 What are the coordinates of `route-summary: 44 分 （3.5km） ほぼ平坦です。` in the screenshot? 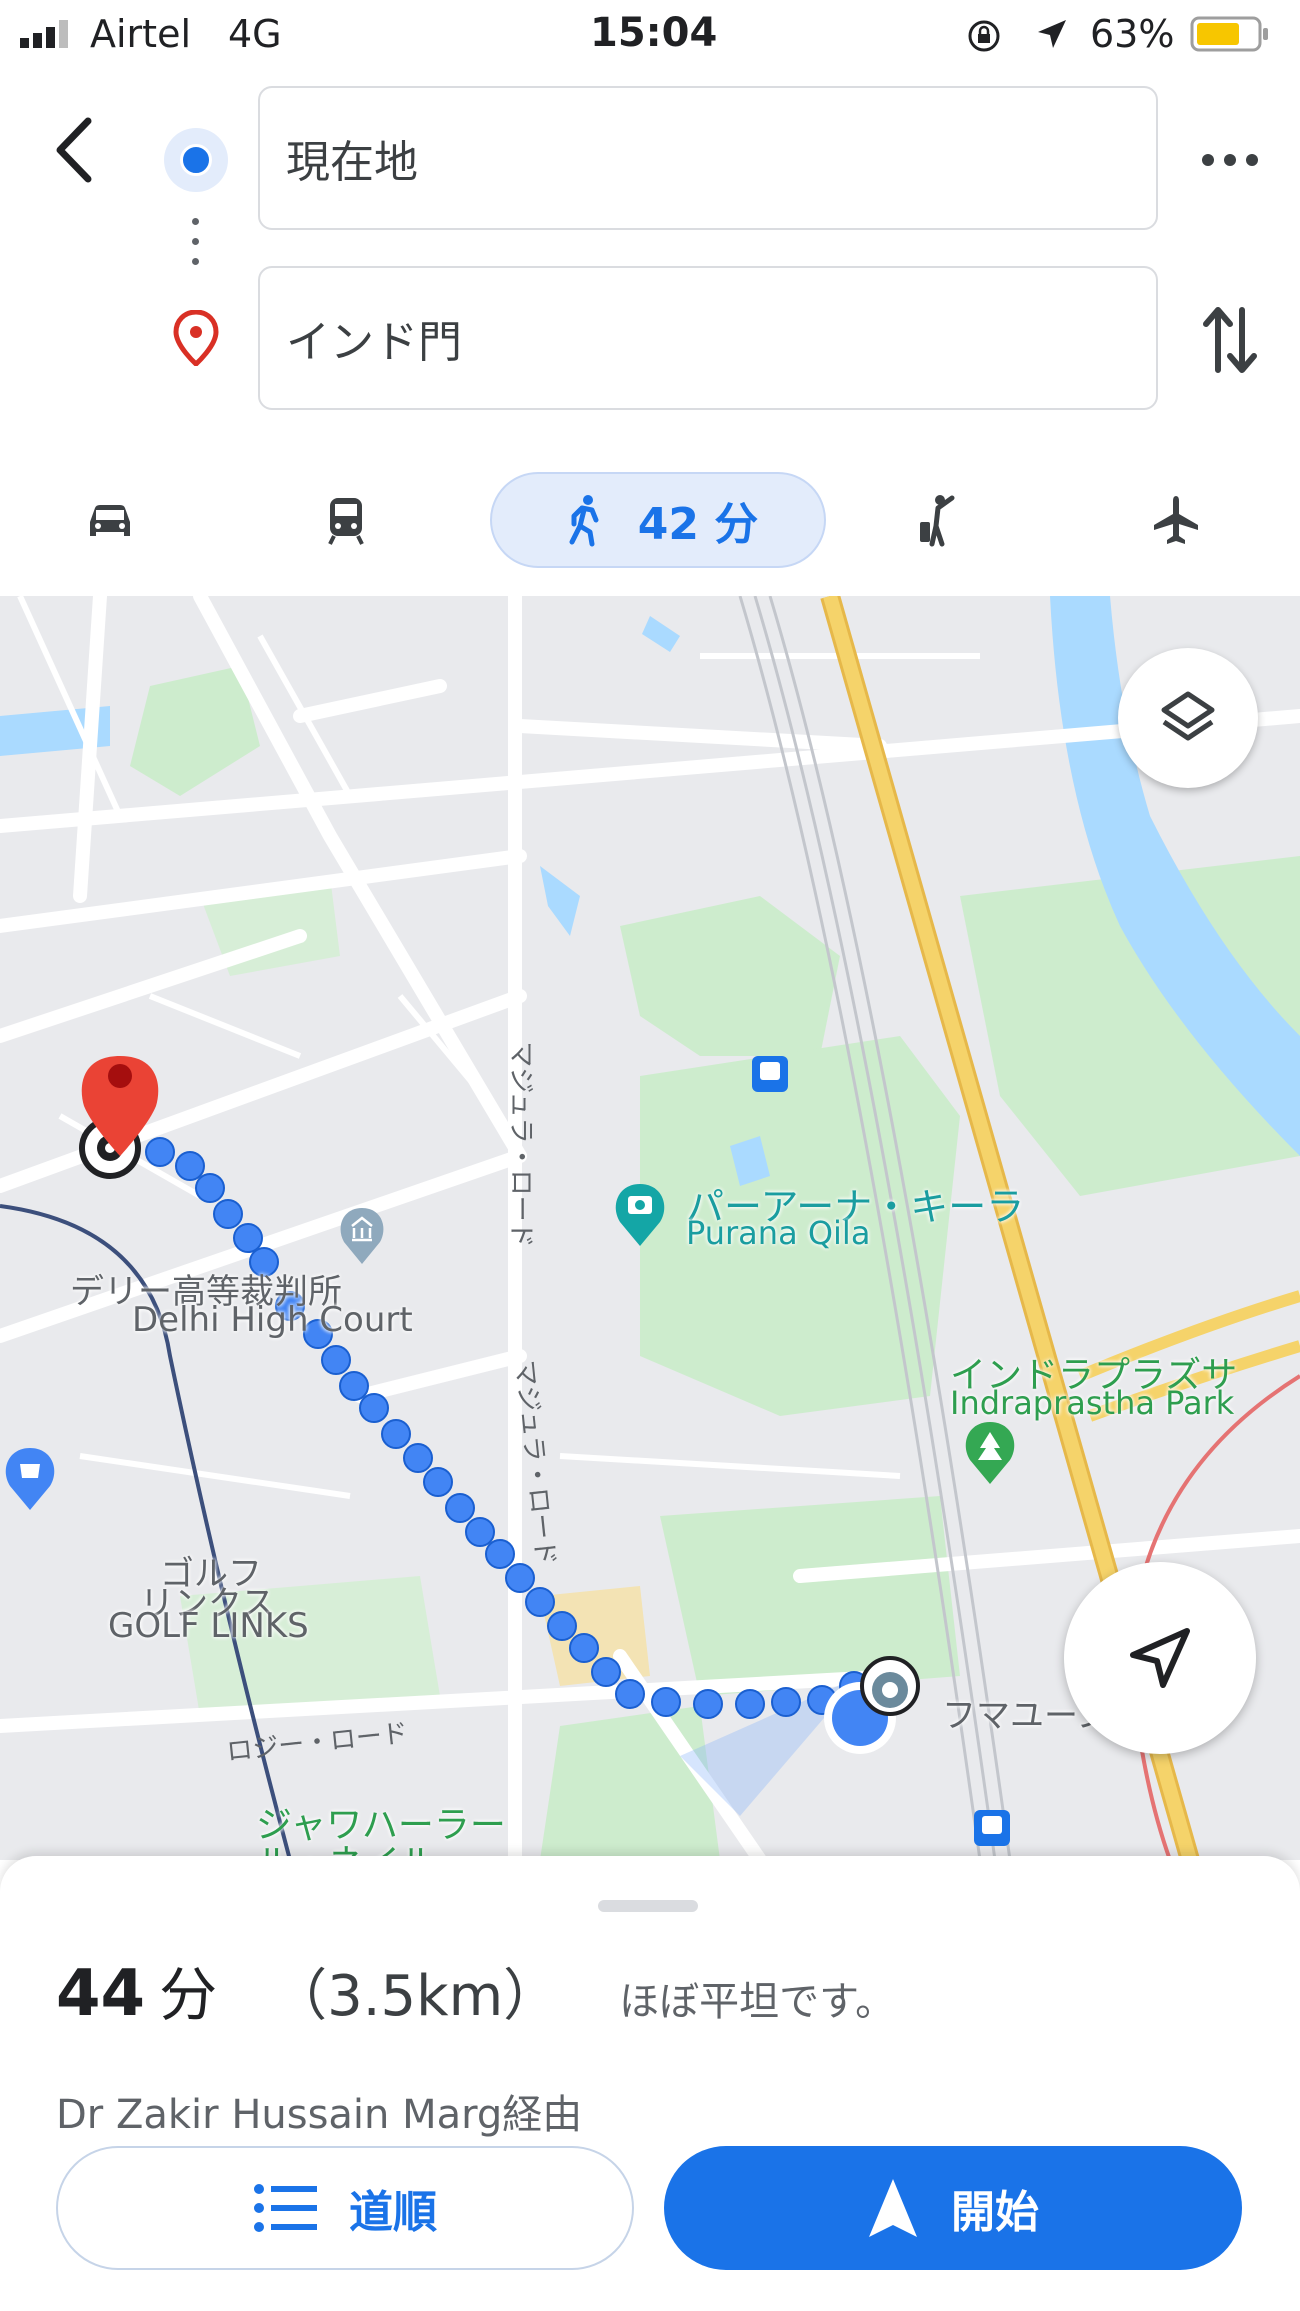 It's located at (475, 1990).